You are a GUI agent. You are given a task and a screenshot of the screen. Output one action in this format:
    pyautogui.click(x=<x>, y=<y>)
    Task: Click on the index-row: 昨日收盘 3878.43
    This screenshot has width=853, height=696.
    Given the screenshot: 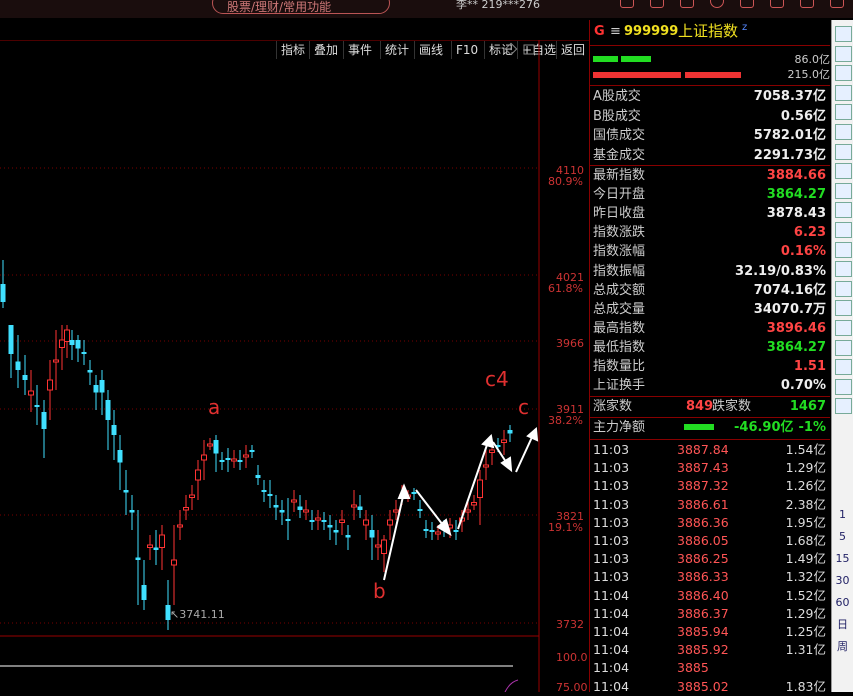 What is the action you would take?
    pyautogui.click(x=709, y=214)
    